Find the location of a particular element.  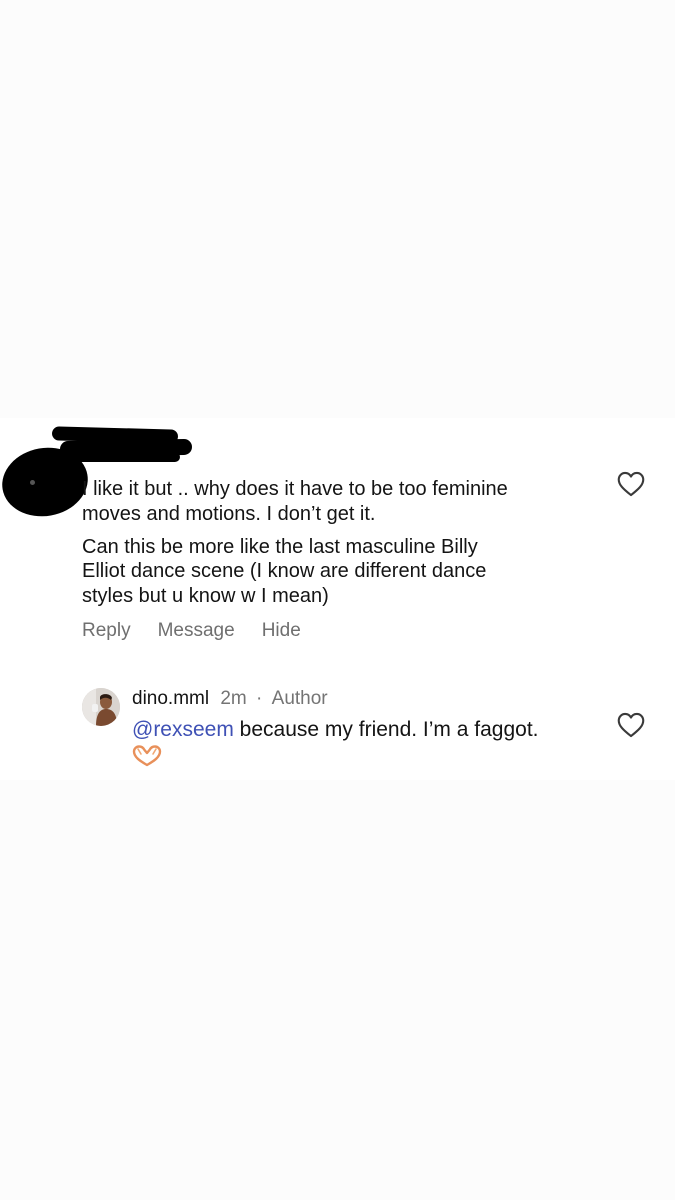

reply-header: dino.mml 2m · Author is located at coordinates (230, 699).